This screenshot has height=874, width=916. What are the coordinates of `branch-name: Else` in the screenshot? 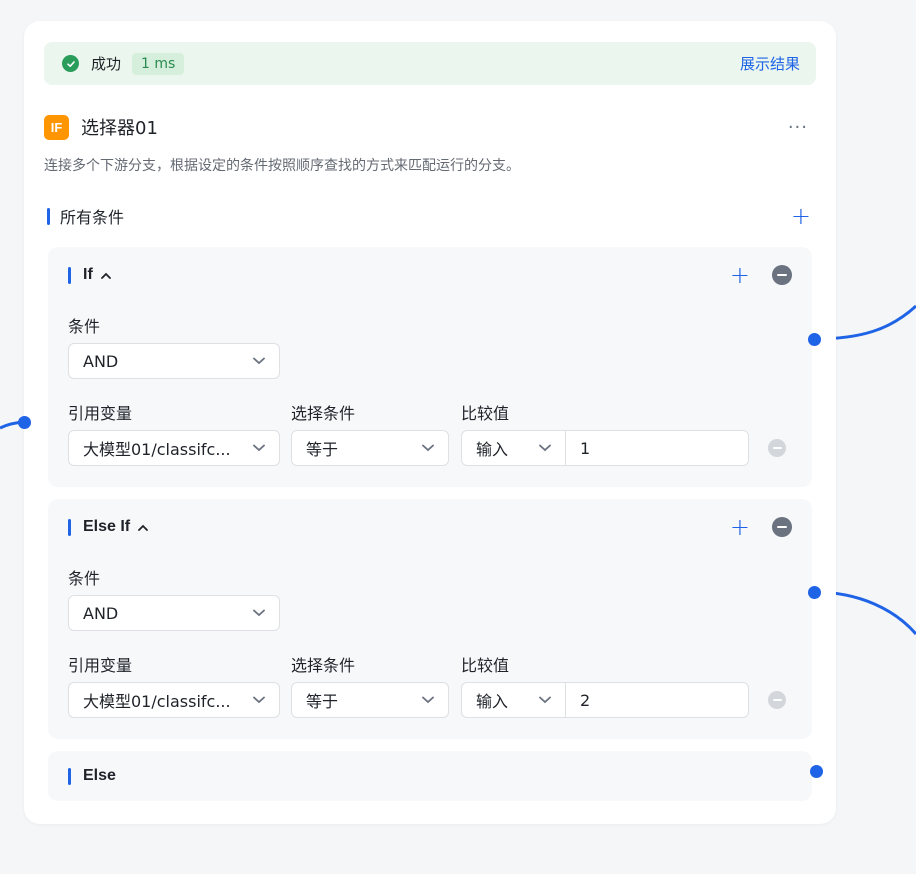 It's located at (99, 775).